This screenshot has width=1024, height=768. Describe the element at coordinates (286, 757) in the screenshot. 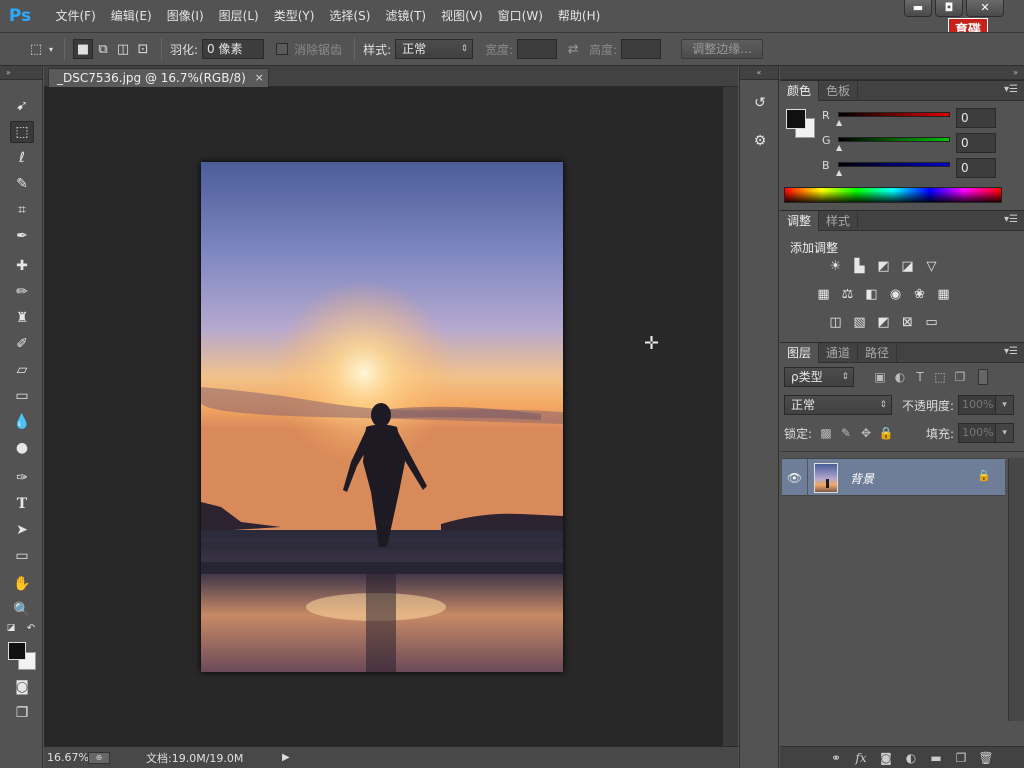

I see `status-menu-arrow-icon: ▶` at that location.